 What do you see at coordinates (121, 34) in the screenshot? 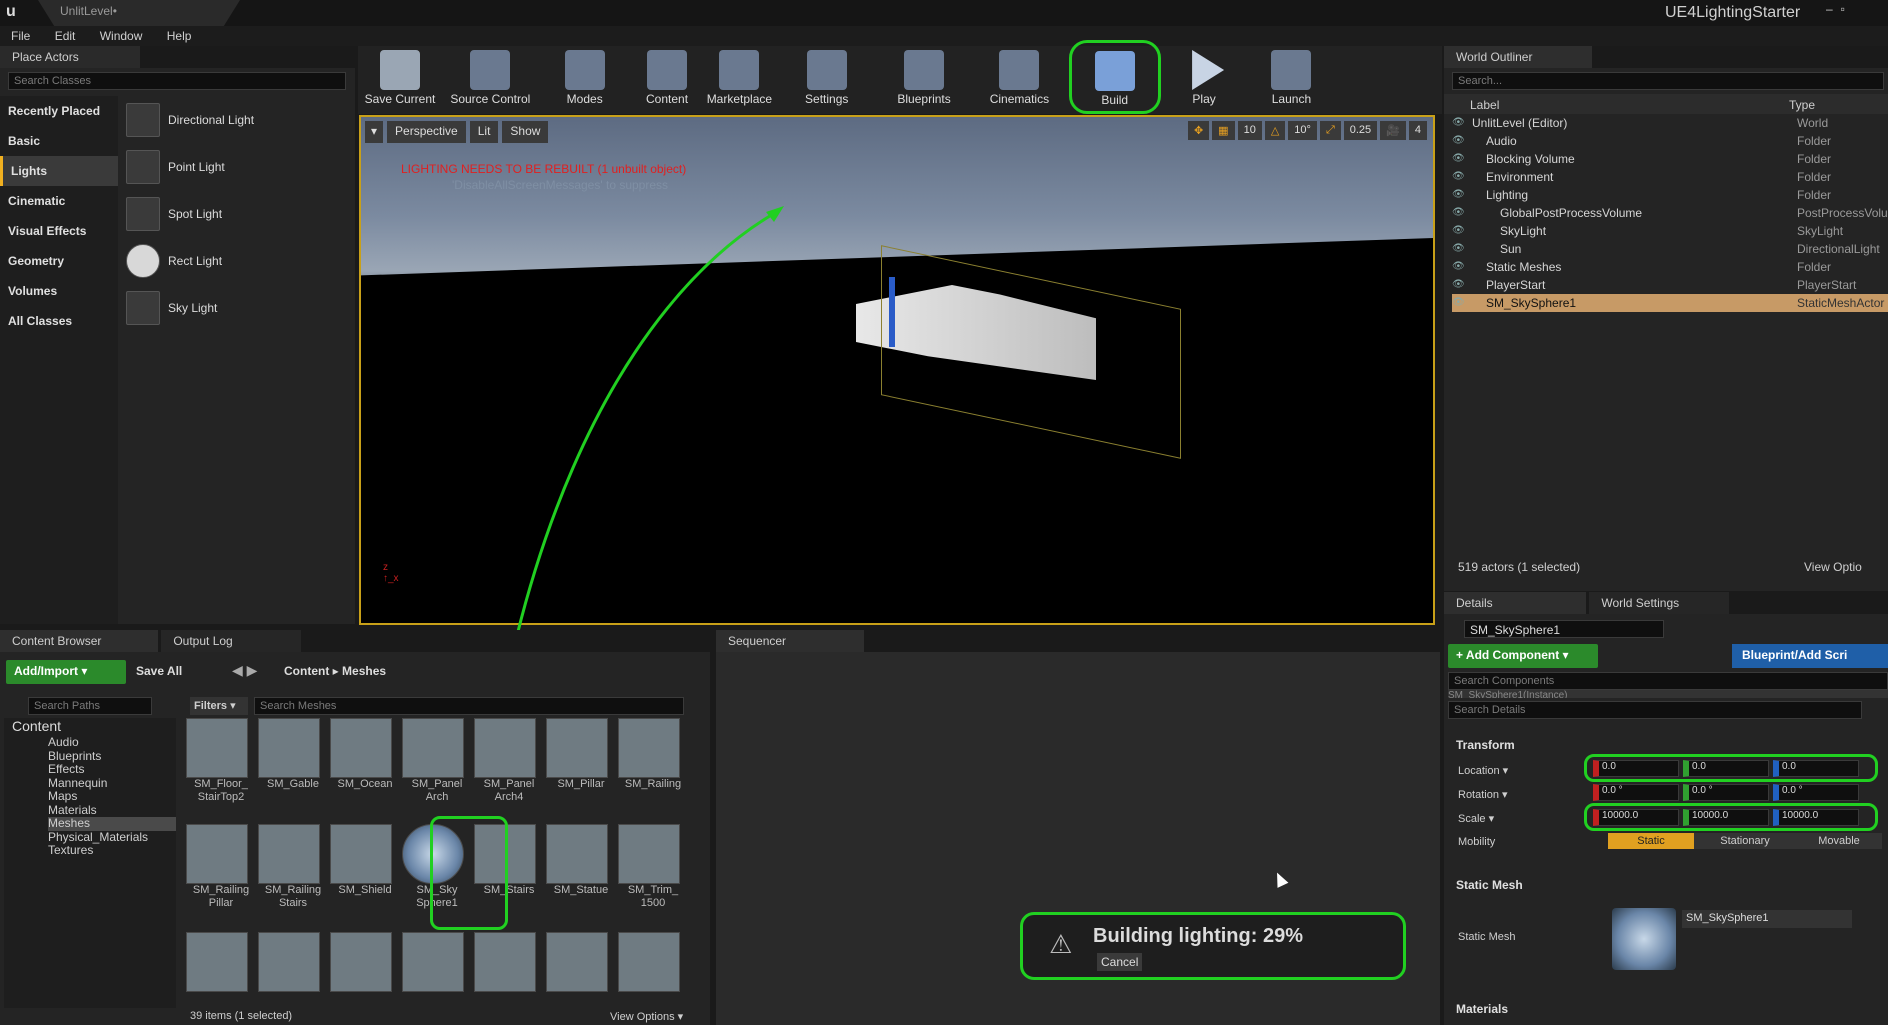
I see `menu-window: Window` at bounding box center [121, 34].